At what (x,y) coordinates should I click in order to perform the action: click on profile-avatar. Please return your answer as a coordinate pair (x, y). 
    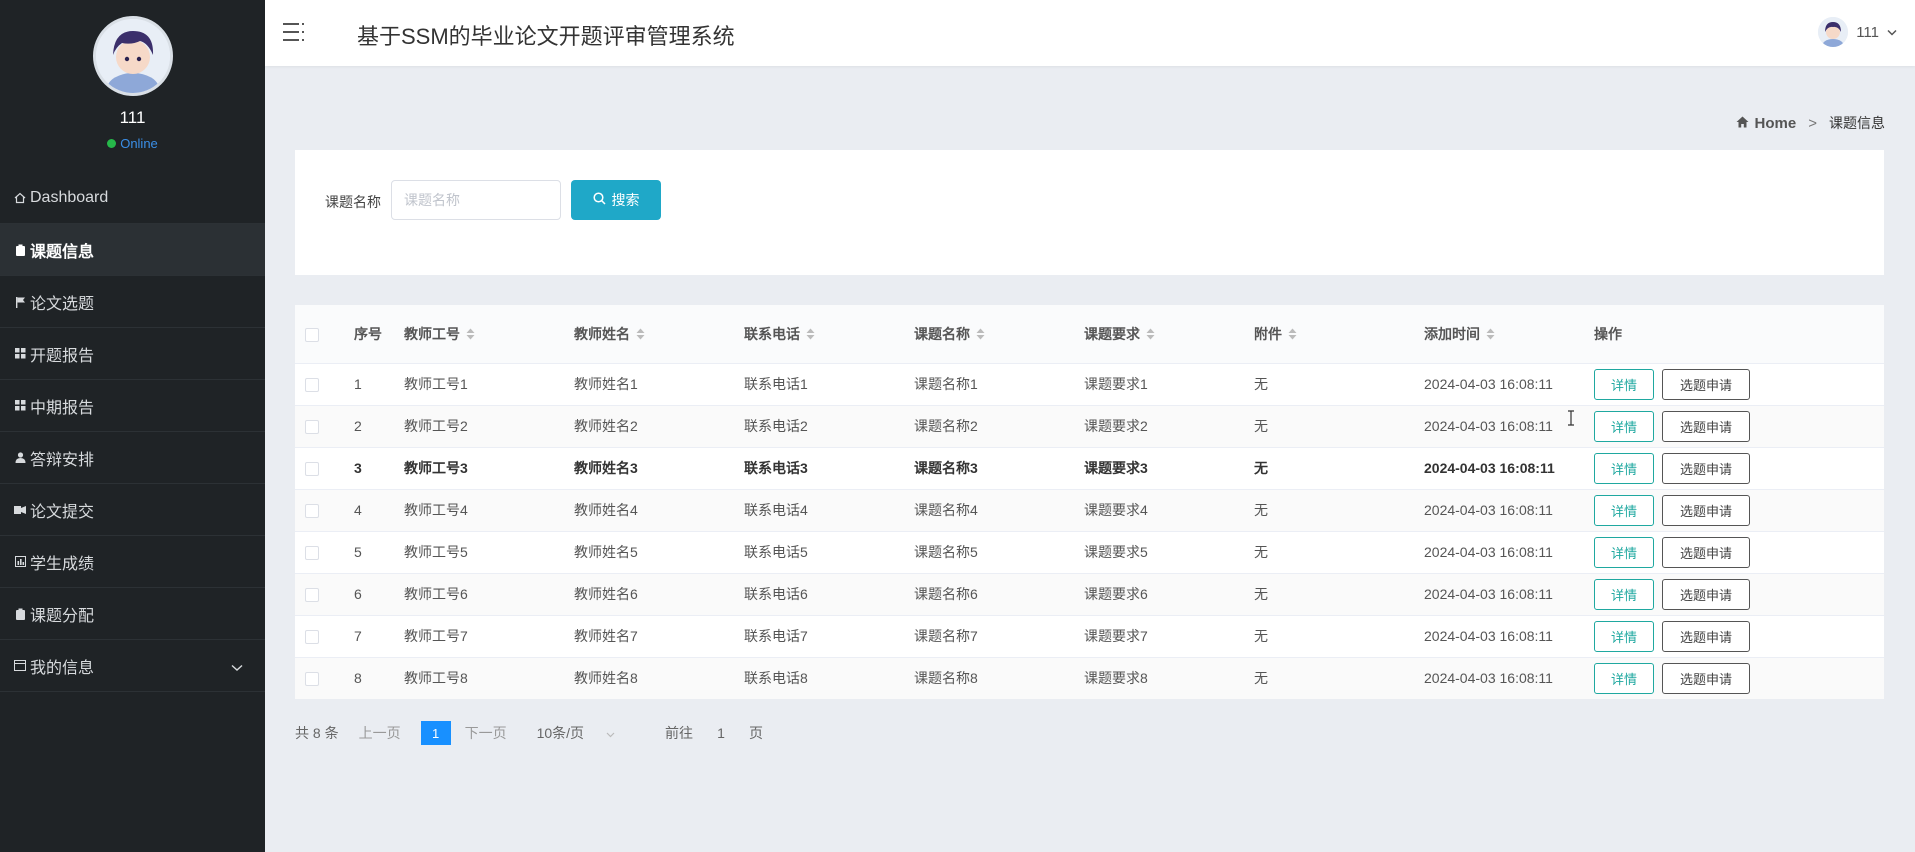
    Looking at the image, I should click on (132, 56).